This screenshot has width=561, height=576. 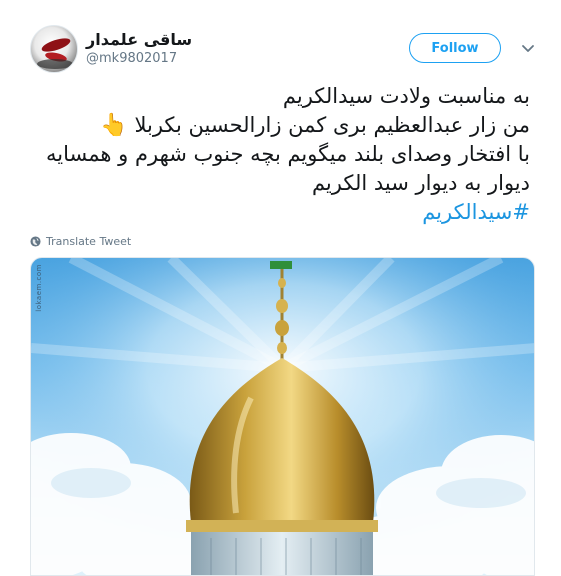 What do you see at coordinates (89, 241) in the screenshot?
I see `translate-tweet-label: Translate Tweet` at bounding box center [89, 241].